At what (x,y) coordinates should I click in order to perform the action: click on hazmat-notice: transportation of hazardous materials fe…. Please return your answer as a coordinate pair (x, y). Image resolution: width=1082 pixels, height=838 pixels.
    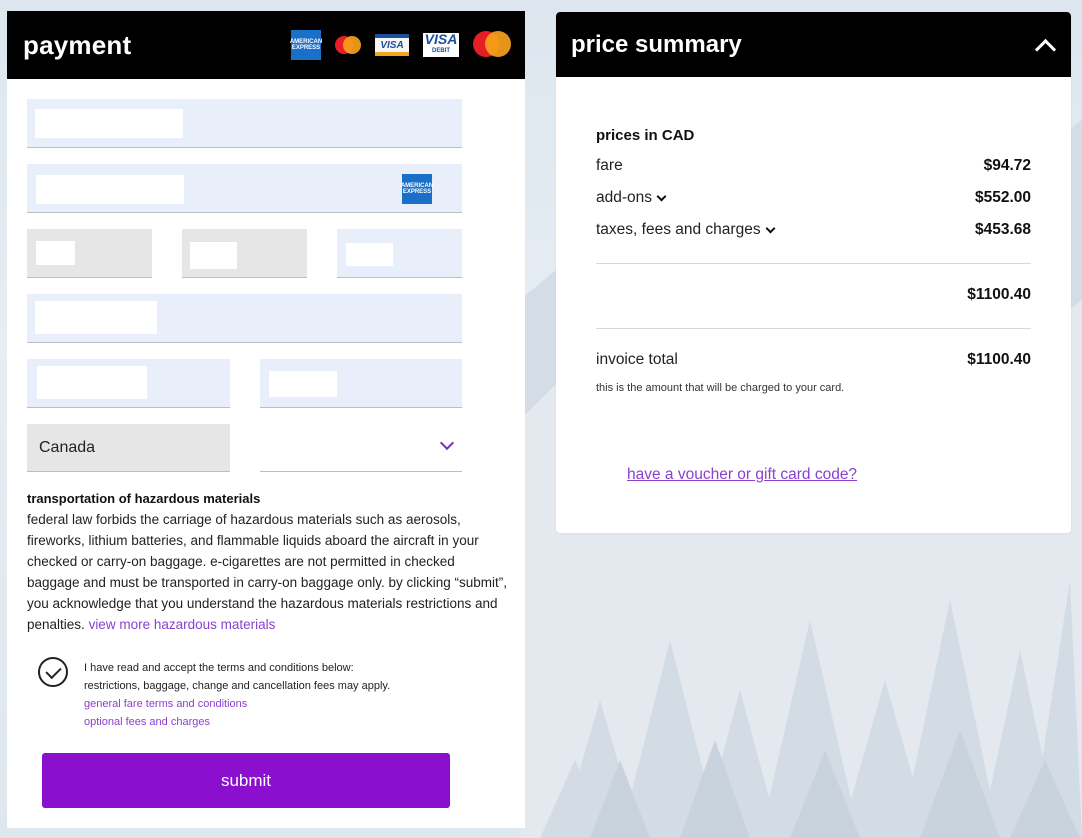
    Looking at the image, I should click on (267, 563).